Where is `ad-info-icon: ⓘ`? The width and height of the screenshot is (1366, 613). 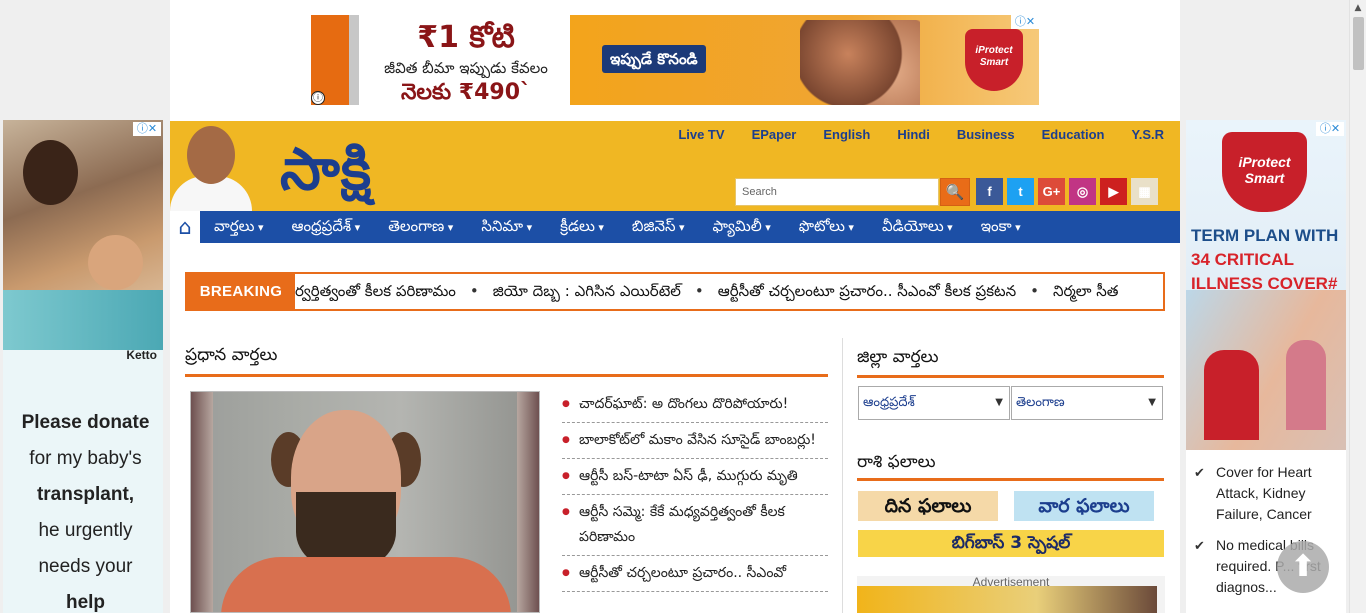 ad-info-icon: ⓘ is located at coordinates (318, 98).